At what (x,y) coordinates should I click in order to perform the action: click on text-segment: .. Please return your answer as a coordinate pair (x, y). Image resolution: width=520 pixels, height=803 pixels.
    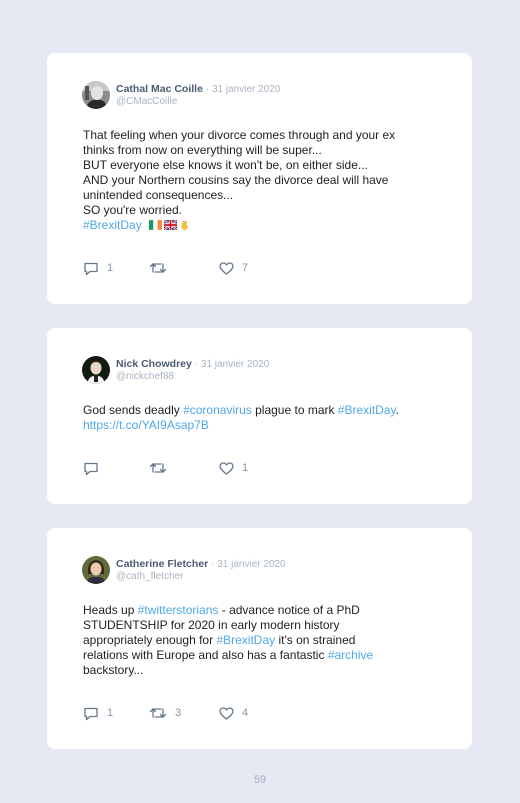
    Looking at the image, I should click on (397, 410).